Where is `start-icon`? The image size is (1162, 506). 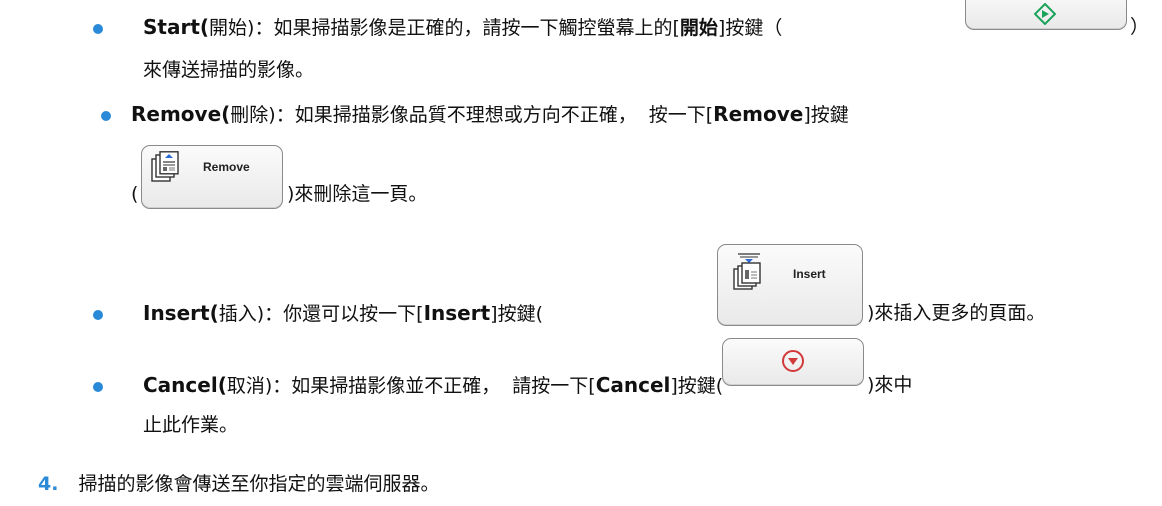 start-icon is located at coordinates (1045, 14).